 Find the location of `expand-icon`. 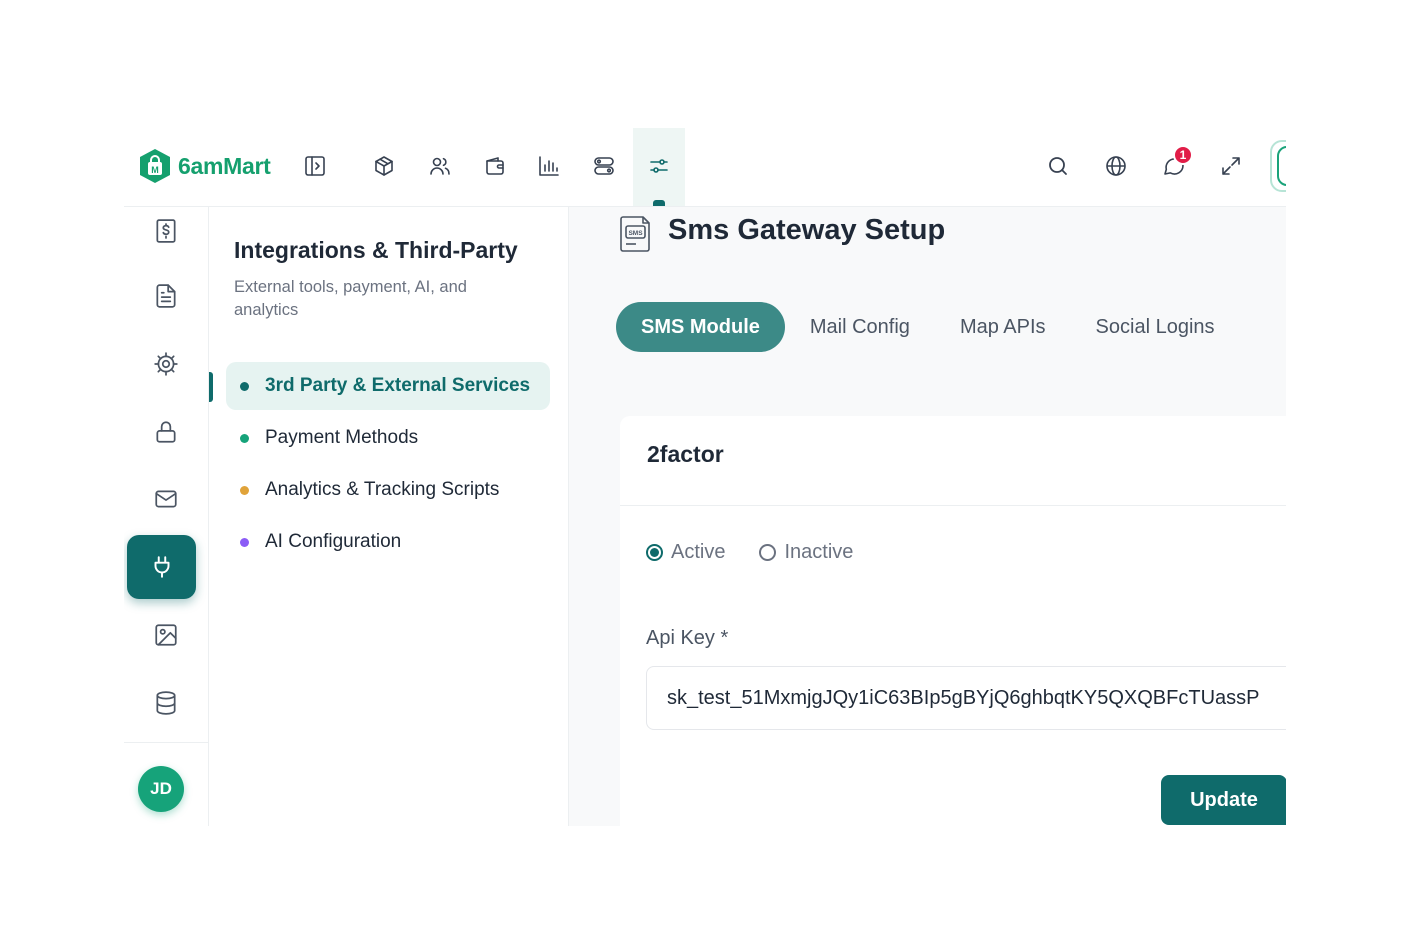

expand-icon is located at coordinates (1231, 166).